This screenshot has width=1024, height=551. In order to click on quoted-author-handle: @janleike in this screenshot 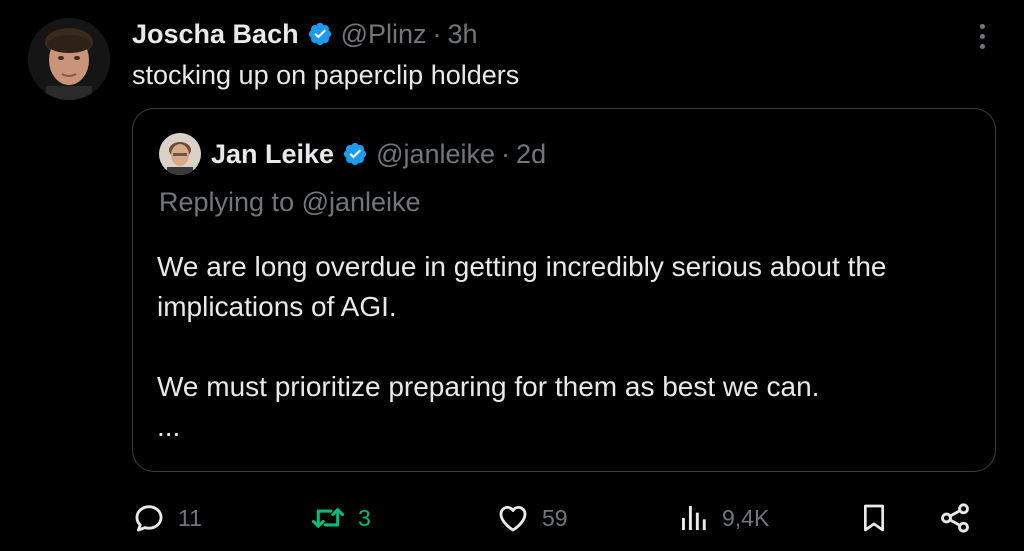, I will do `click(435, 154)`.